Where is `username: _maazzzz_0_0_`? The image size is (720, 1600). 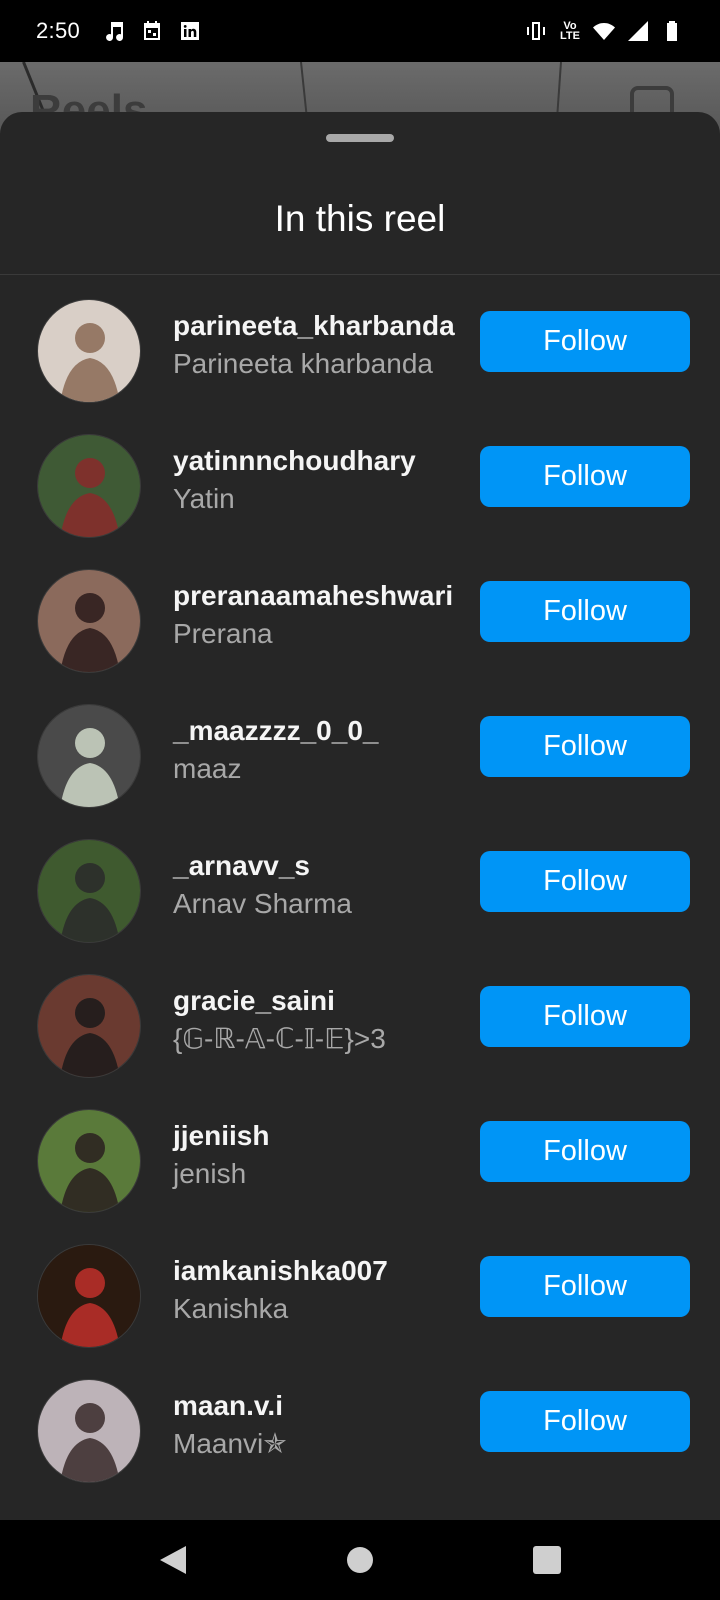 username: _maazzzz_0_0_ is located at coordinates (318, 731).